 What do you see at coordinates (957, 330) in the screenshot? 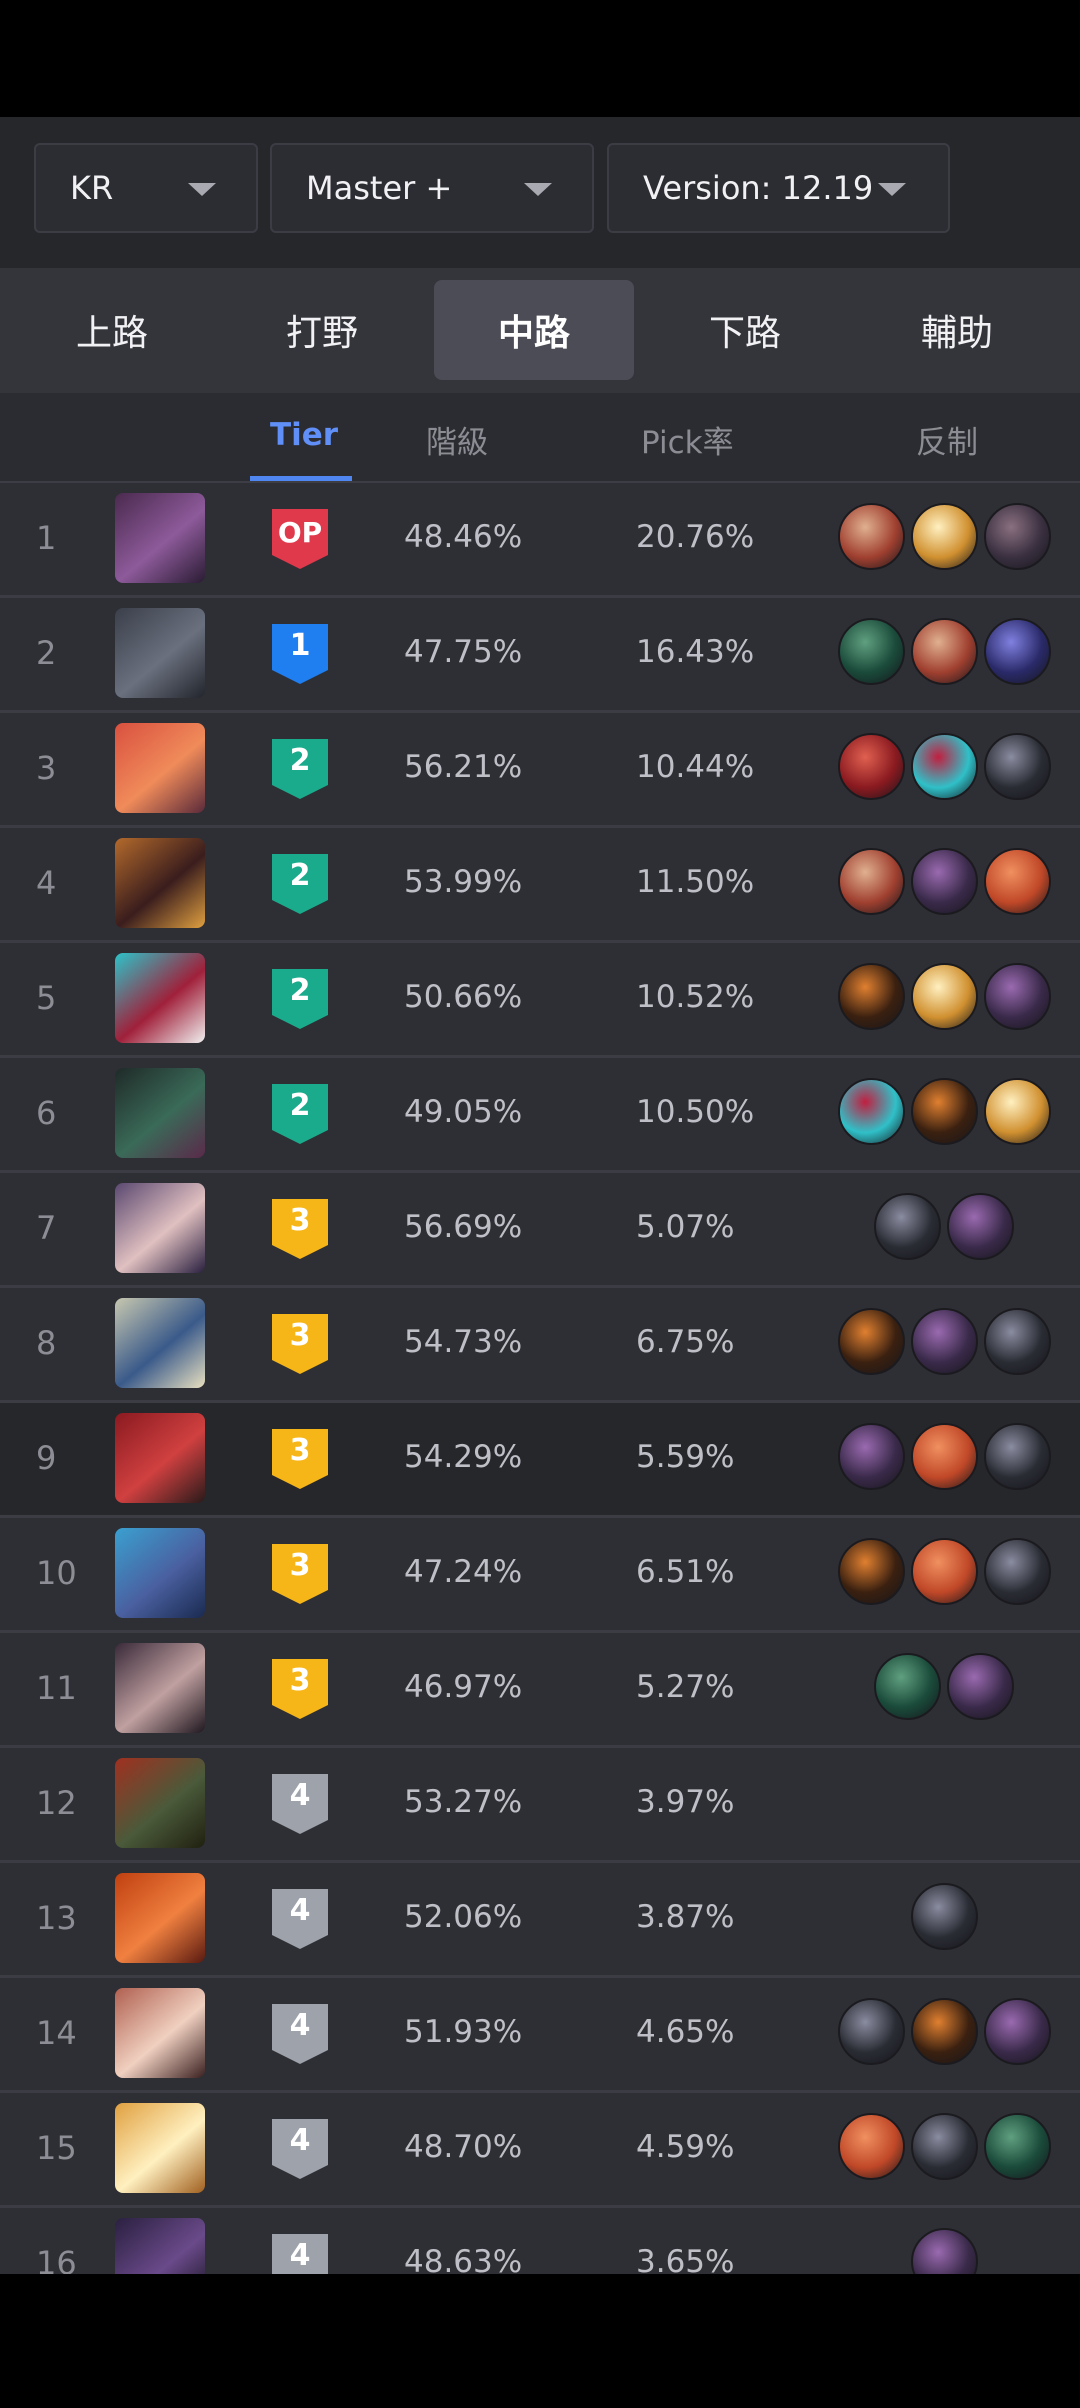
I see `tab-support: 輔助` at bounding box center [957, 330].